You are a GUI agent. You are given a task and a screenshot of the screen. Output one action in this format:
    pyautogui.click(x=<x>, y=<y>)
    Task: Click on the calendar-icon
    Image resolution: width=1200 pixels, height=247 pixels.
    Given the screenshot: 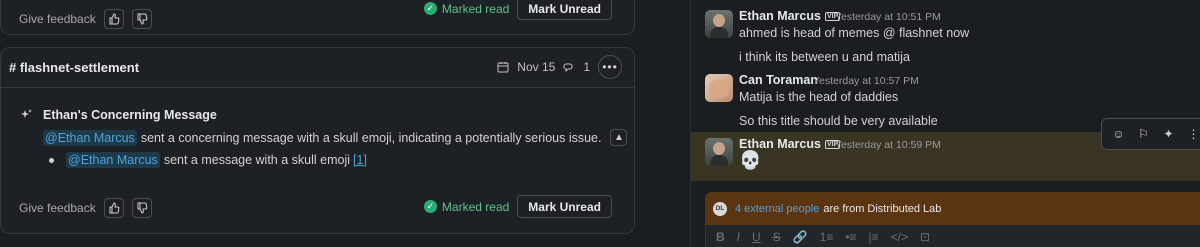 What is the action you would take?
    pyautogui.click(x=503, y=67)
    